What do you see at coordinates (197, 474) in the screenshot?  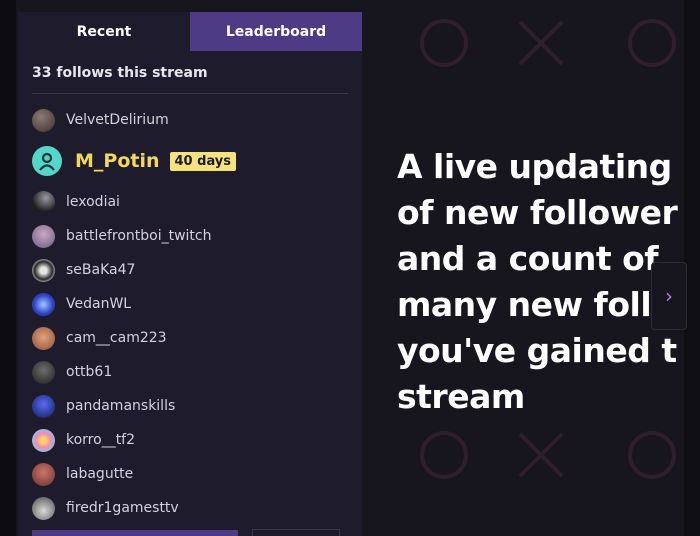 I see `list-item: labagutte` at bounding box center [197, 474].